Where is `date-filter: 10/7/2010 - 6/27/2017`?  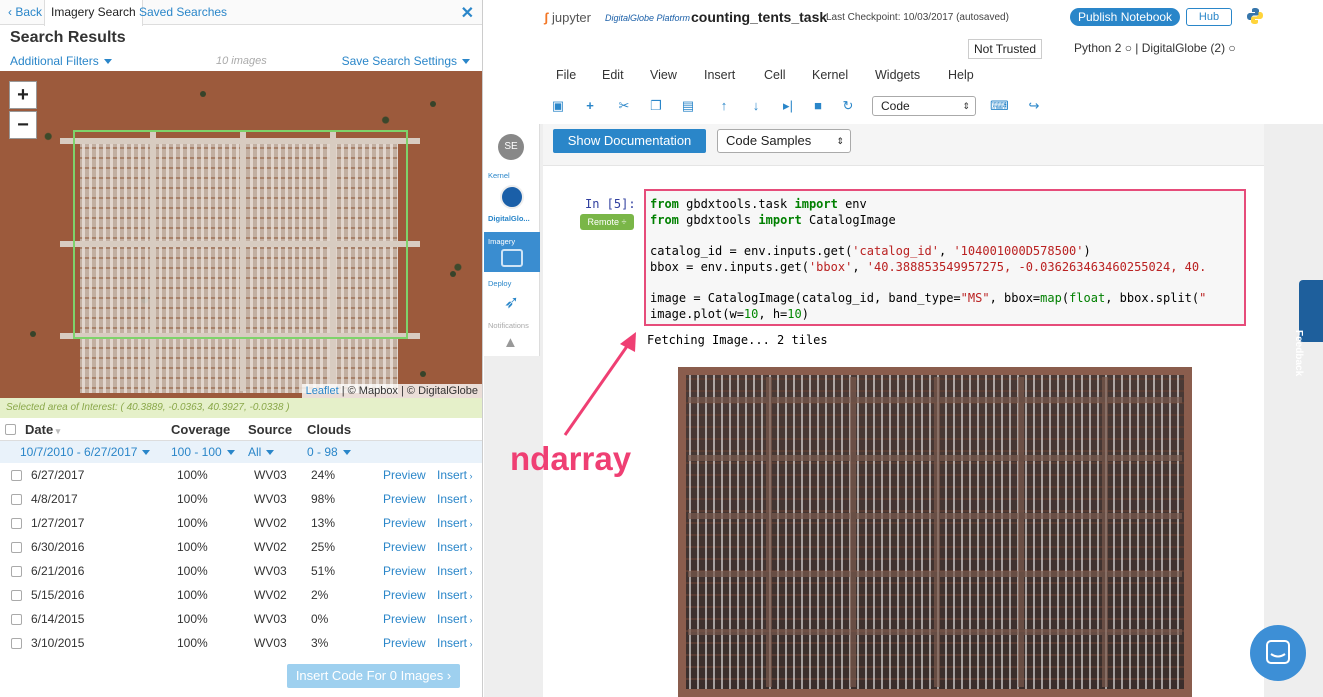 date-filter: 10/7/2010 - 6/27/2017 is located at coordinates (85, 452).